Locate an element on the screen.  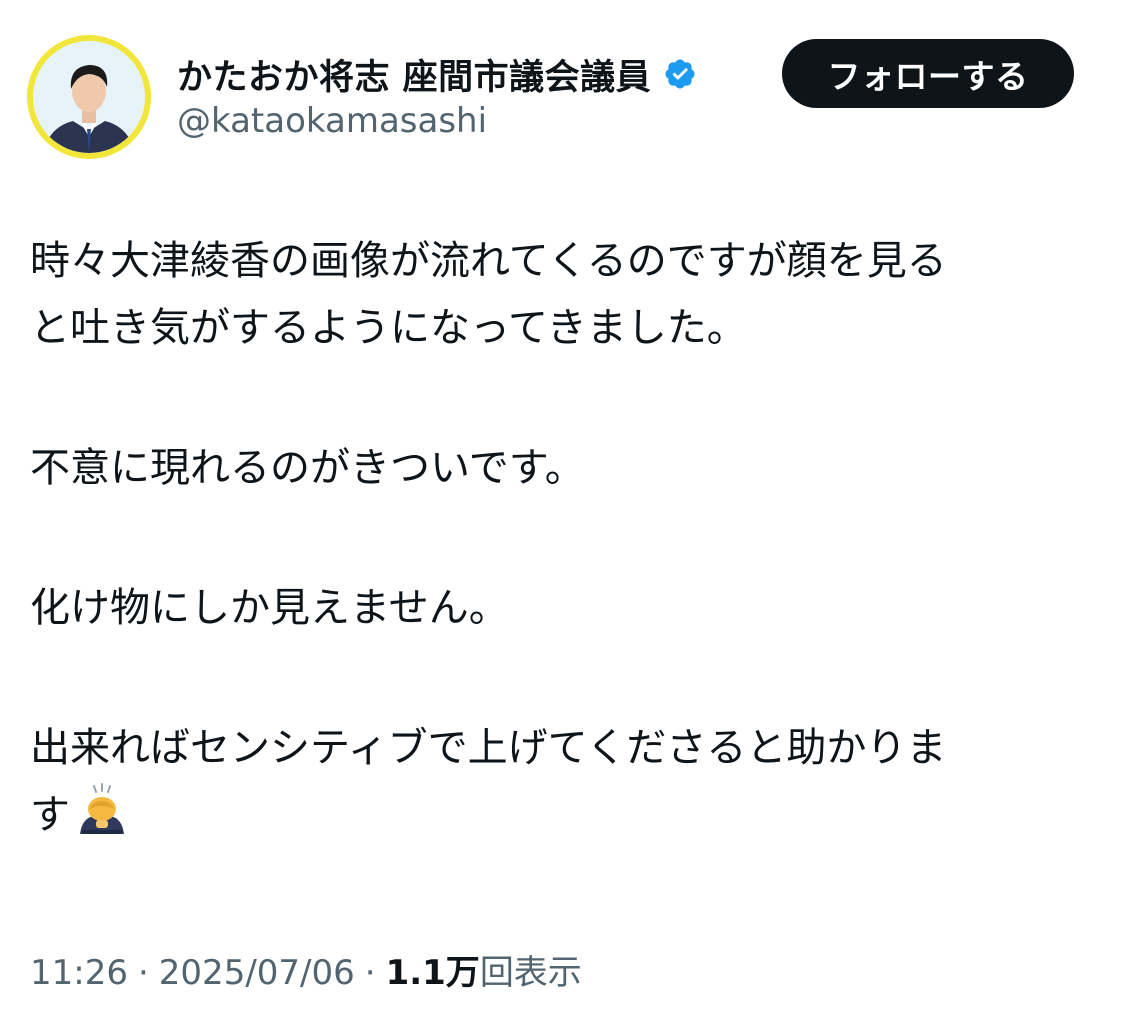
tweet-meta: 11:26 · 2025/07/06 · 1.1万 回表示 is located at coordinates (306, 969).